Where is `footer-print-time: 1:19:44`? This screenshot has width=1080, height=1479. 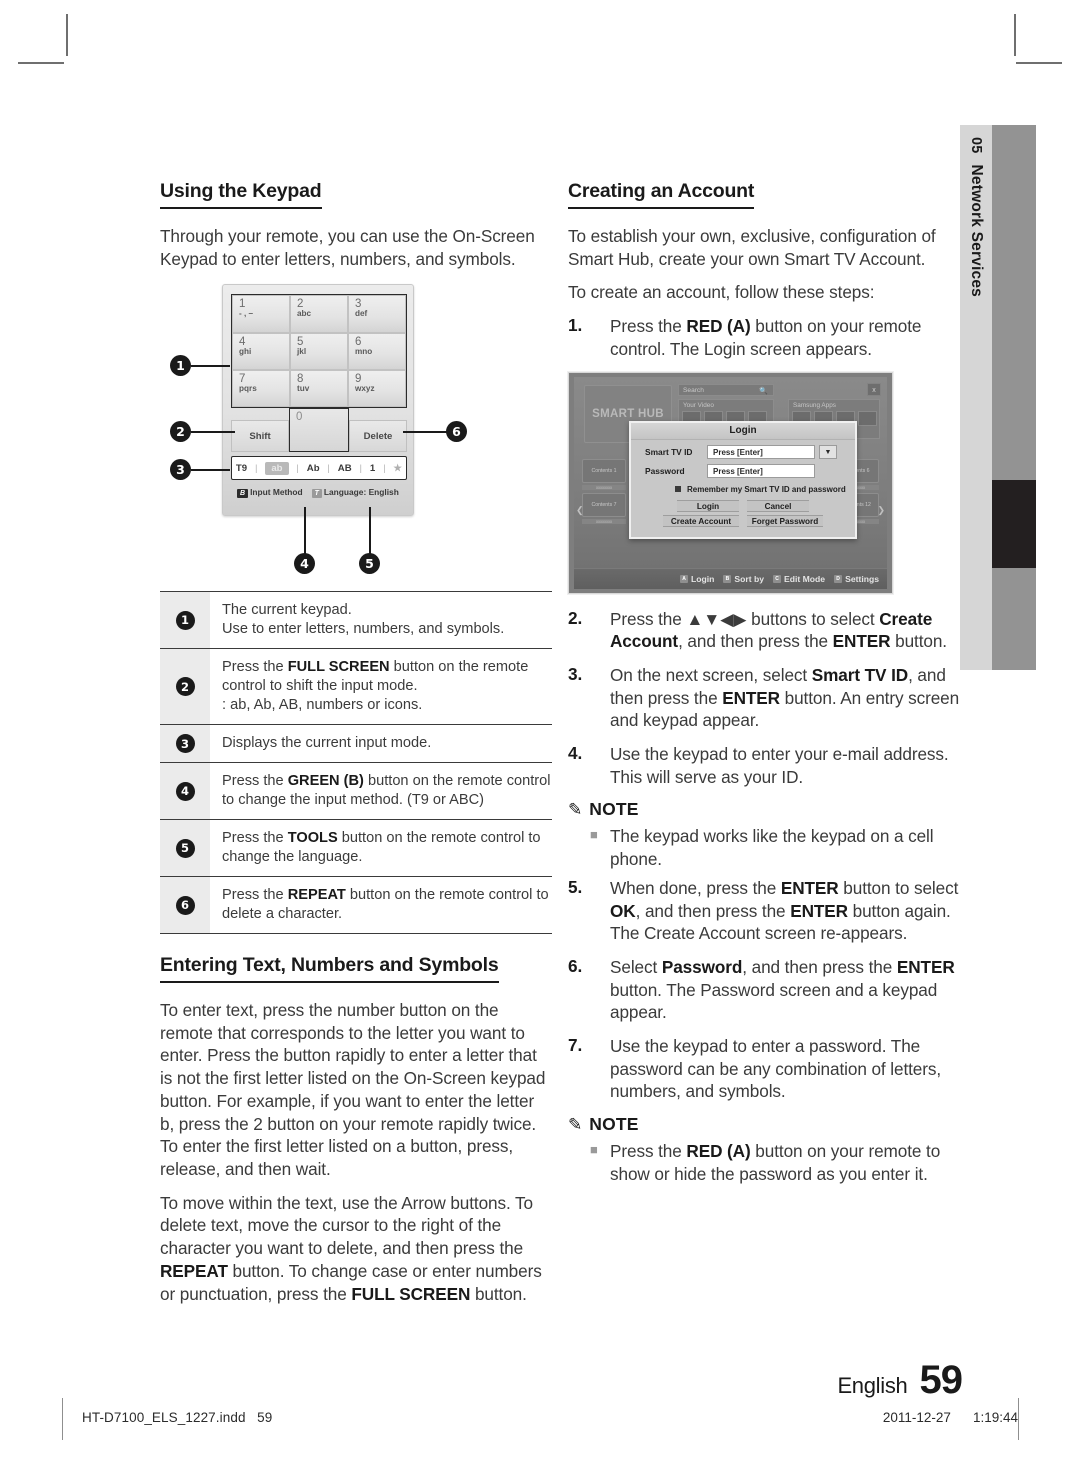 footer-print-time: 1:19:44 is located at coordinates (995, 1417).